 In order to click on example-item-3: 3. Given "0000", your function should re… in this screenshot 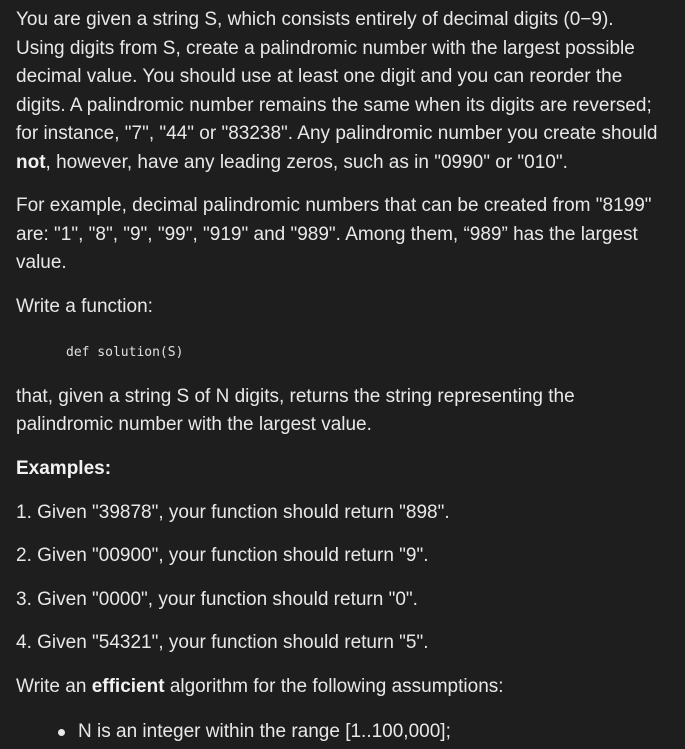, I will do `click(217, 599)`.